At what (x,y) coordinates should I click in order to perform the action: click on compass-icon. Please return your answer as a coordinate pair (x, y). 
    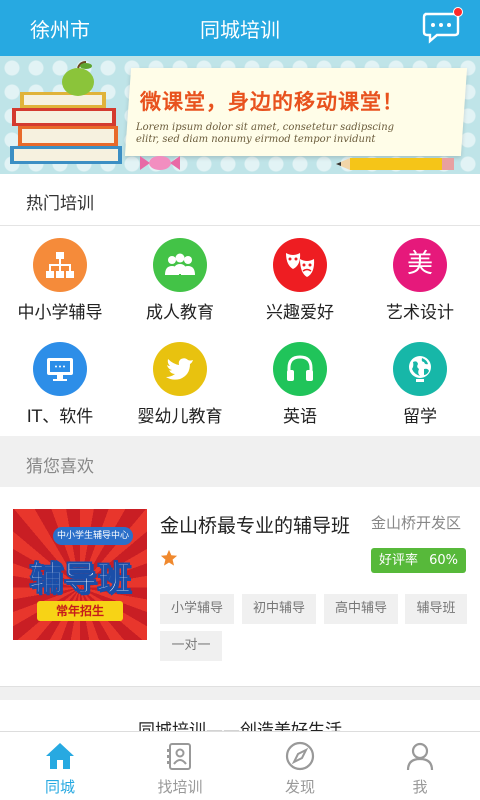
    Looking at the image, I should click on (300, 756).